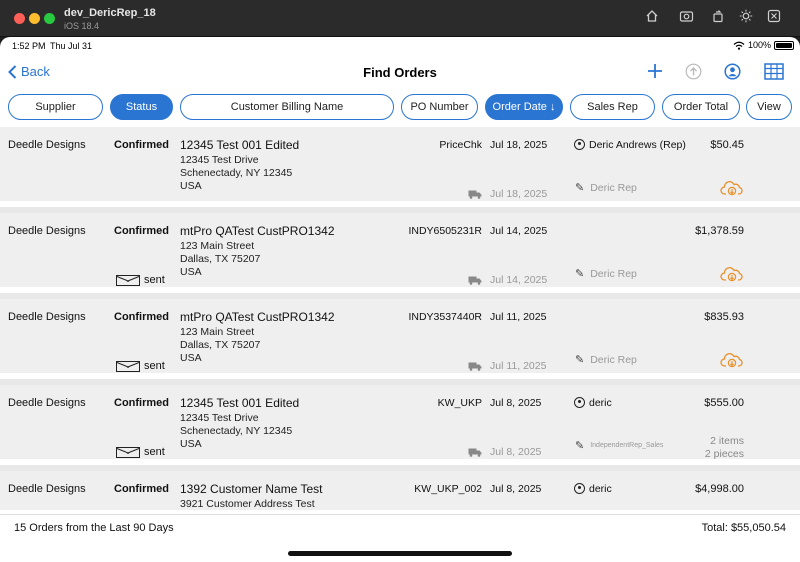 This screenshot has height=562, width=800. I want to click on sent-label: sent, so click(154, 280).